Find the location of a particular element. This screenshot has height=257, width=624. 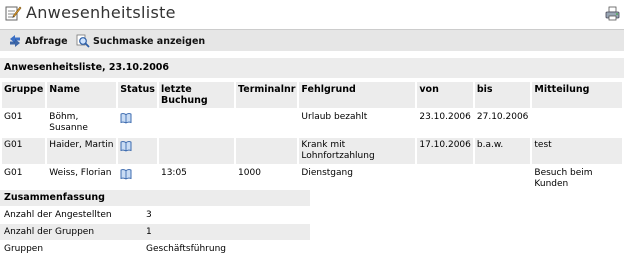

summary-label: Anzahl der Gruppen is located at coordinates (70, 232).